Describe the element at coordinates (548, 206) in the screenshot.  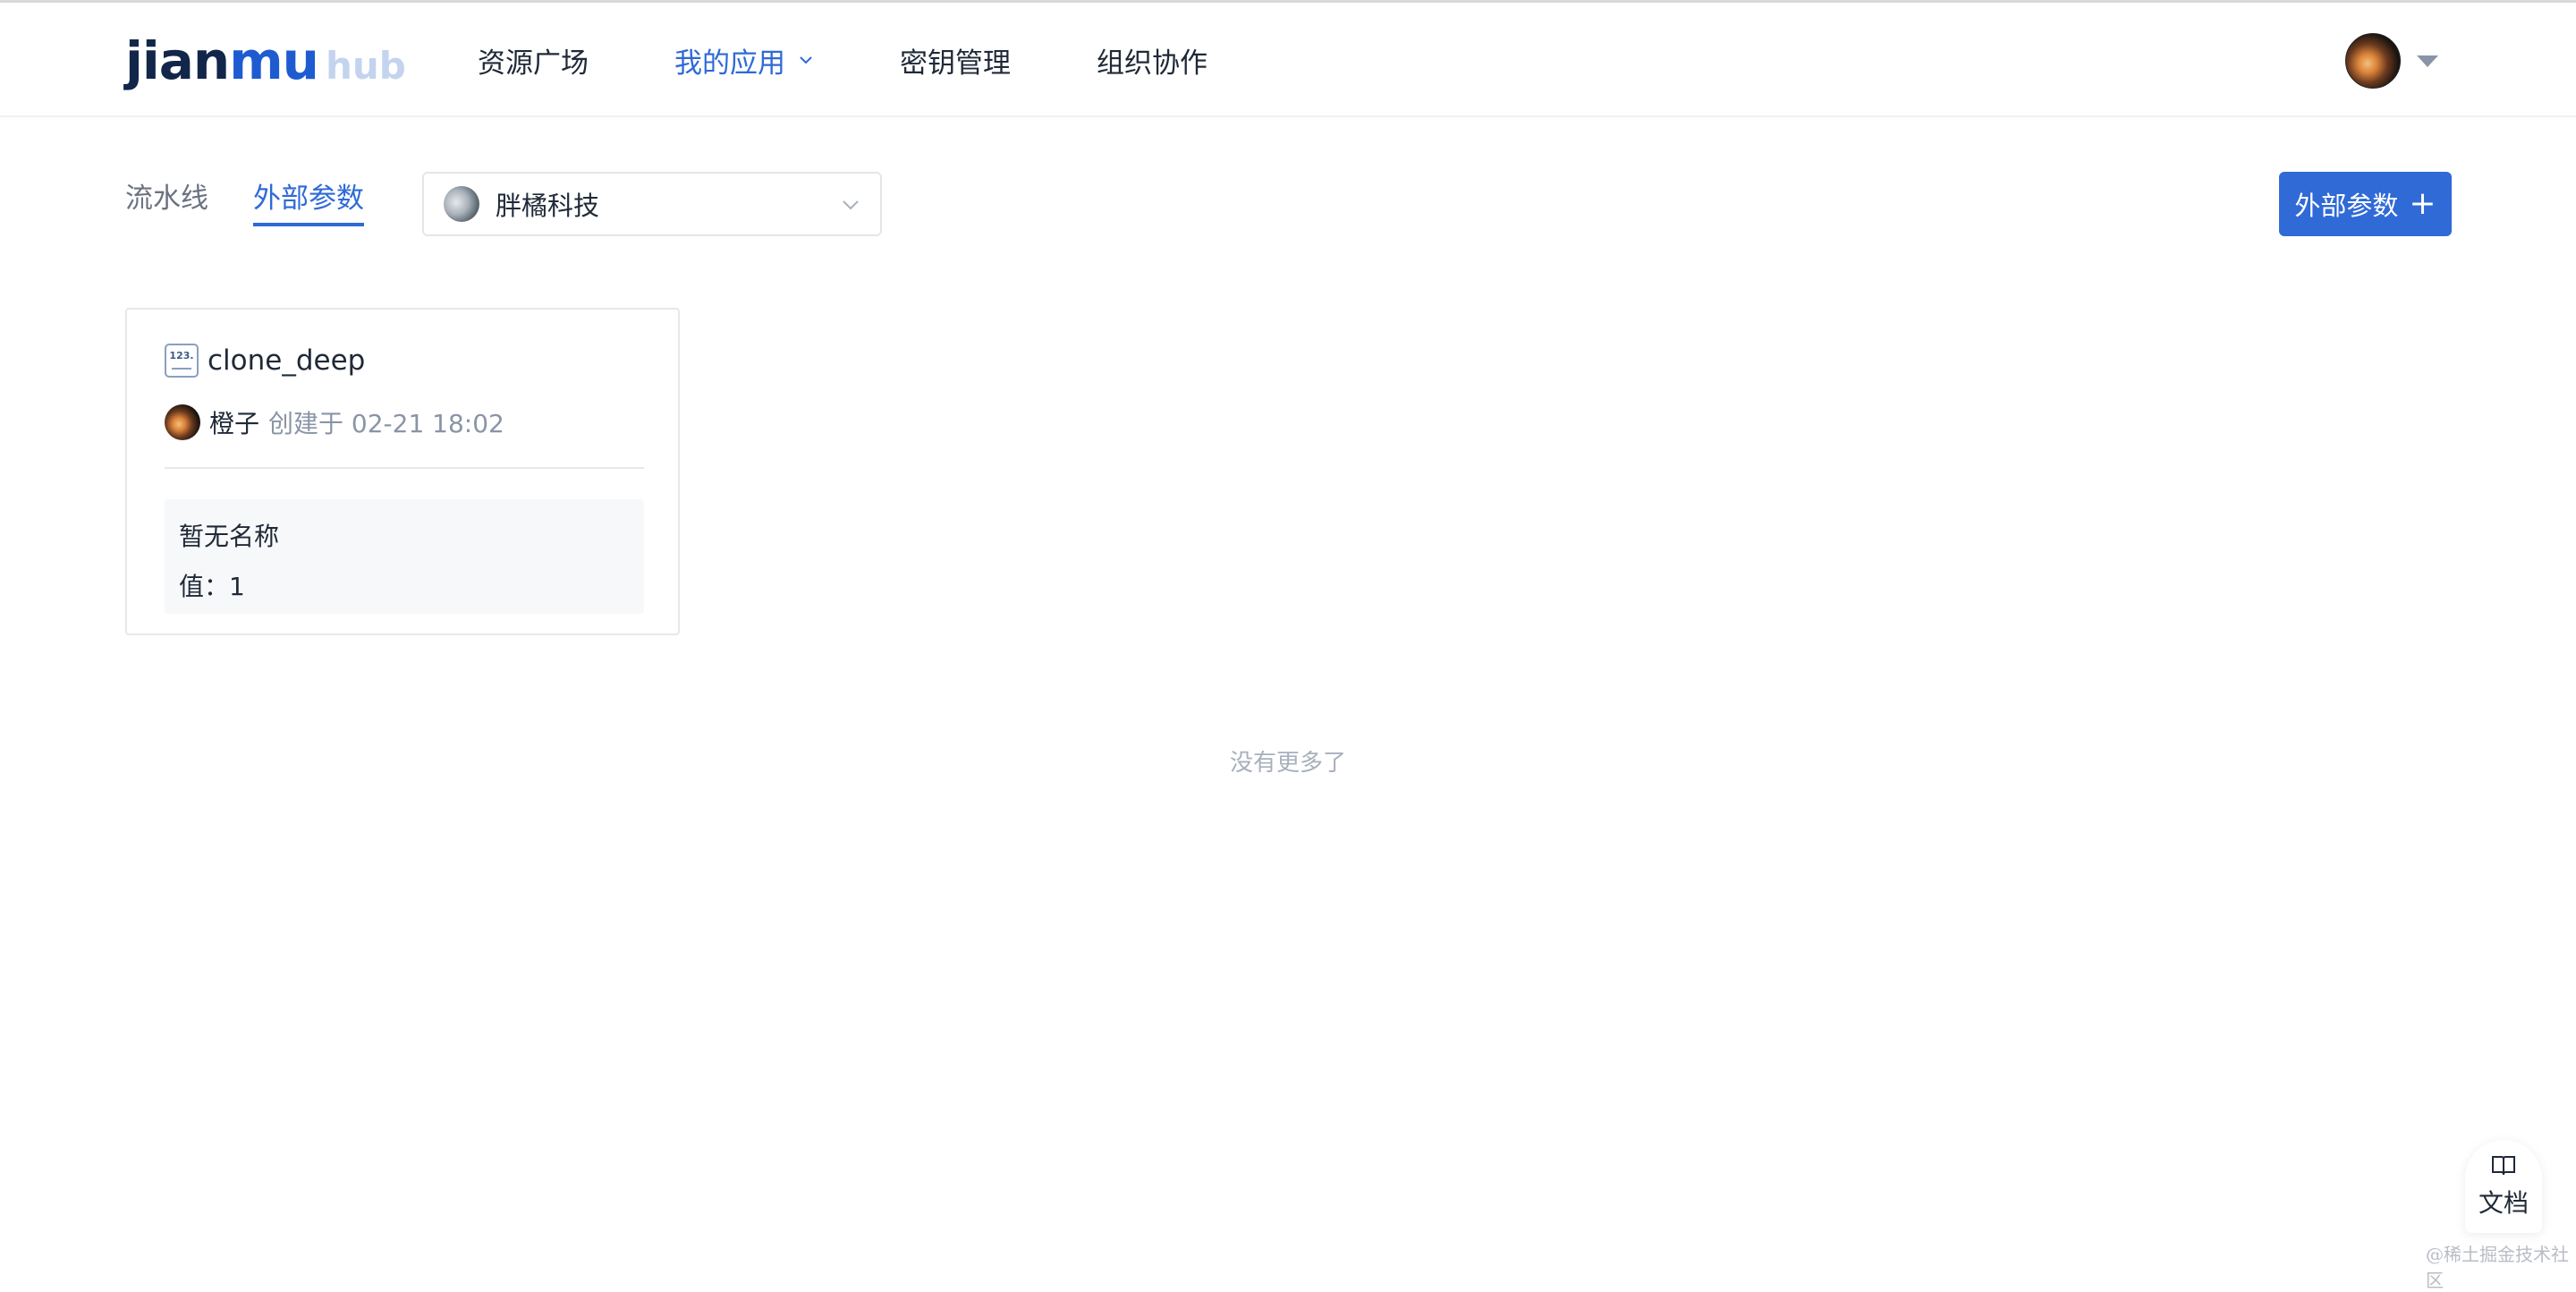
I see `org-select-value: 胖橘科技` at that location.